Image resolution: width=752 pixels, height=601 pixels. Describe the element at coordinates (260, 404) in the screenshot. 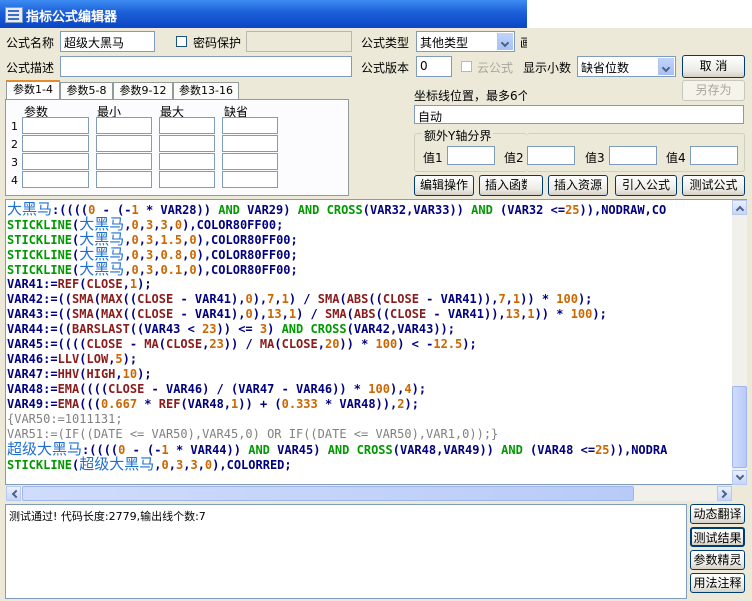

I see `code-token: )) + (` at that location.